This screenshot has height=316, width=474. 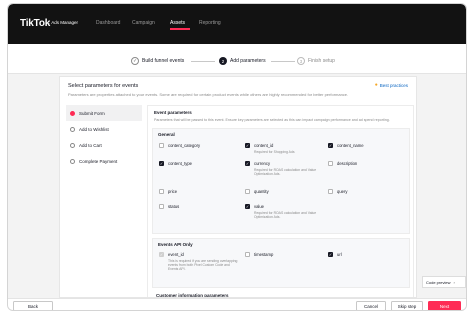 I want to click on step-label: Finish setup, so click(x=321, y=61).